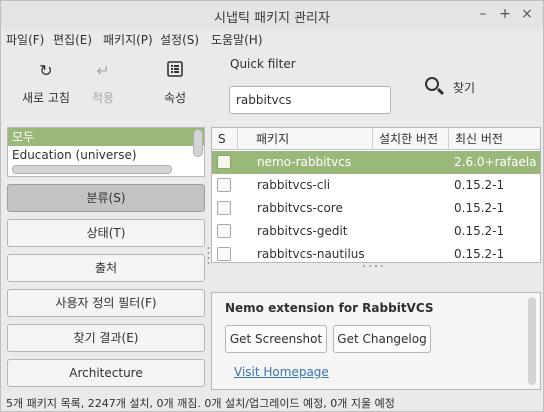 The width and height of the screenshot is (544, 412). What do you see at coordinates (175, 98) in the screenshot?
I see `properties-label: 속성` at bounding box center [175, 98].